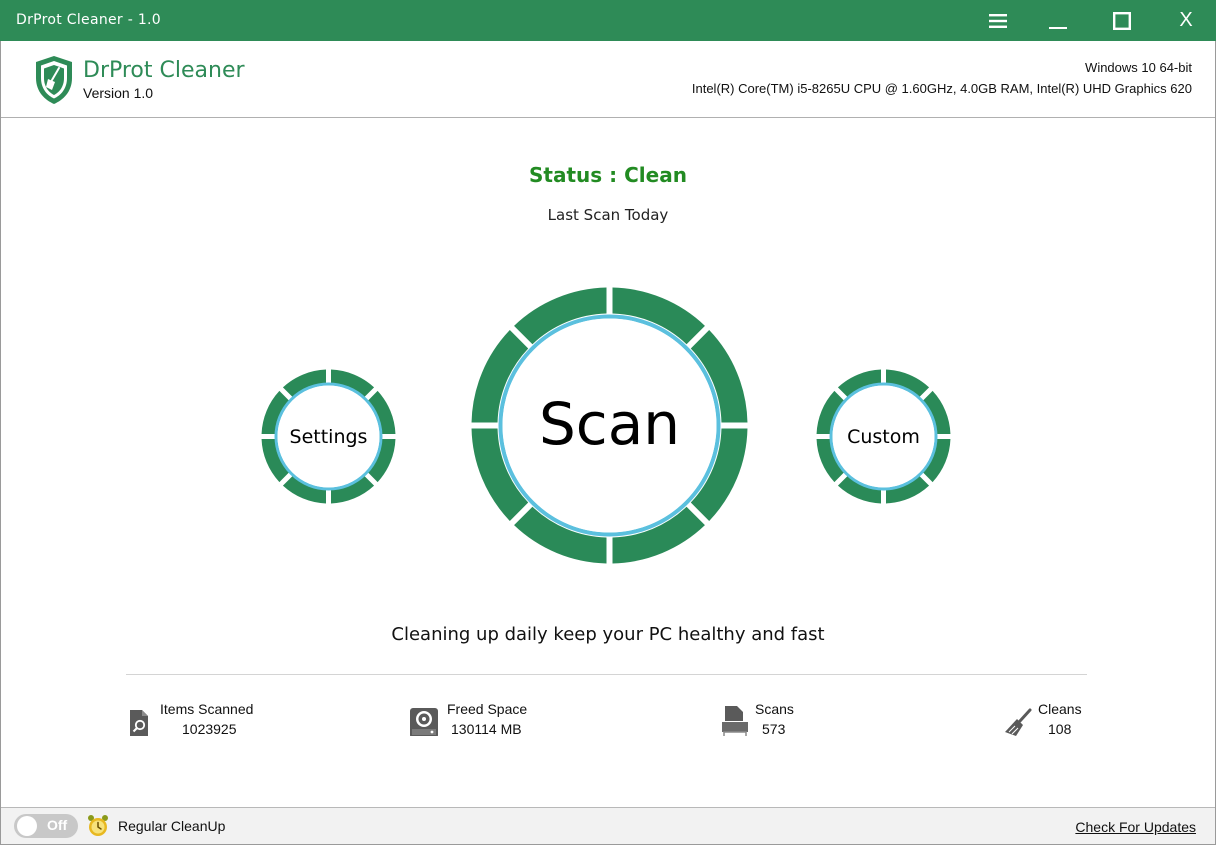 This screenshot has height=845, width=1216. What do you see at coordinates (1138, 67) in the screenshot?
I see `system-os: Windows 10 64-bit` at bounding box center [1138, 67].